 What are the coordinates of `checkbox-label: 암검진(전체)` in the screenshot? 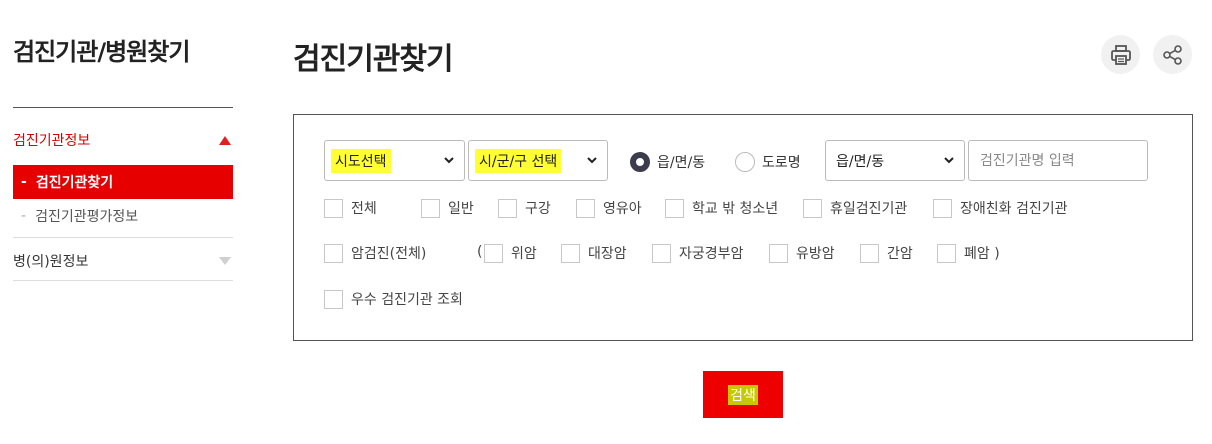 It's located at (389, 254).